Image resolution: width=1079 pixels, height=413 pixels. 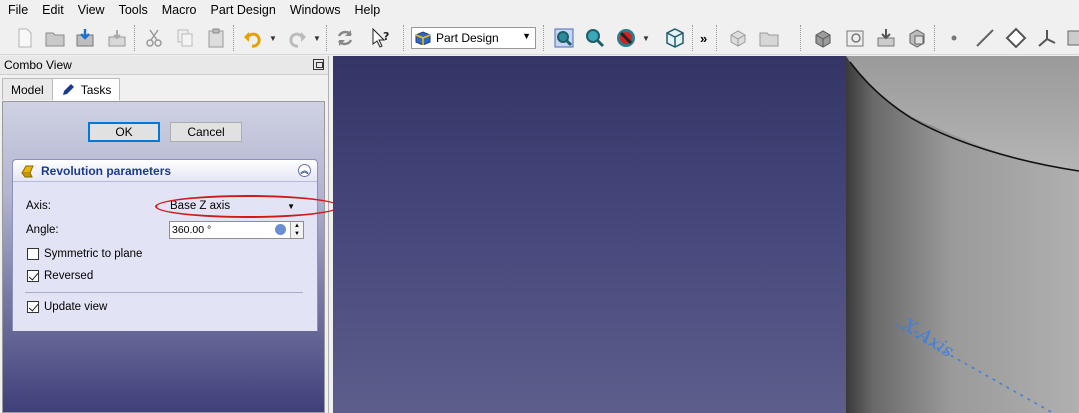 I want to click on ok-button-label: OK, so click(x=124, y=132).